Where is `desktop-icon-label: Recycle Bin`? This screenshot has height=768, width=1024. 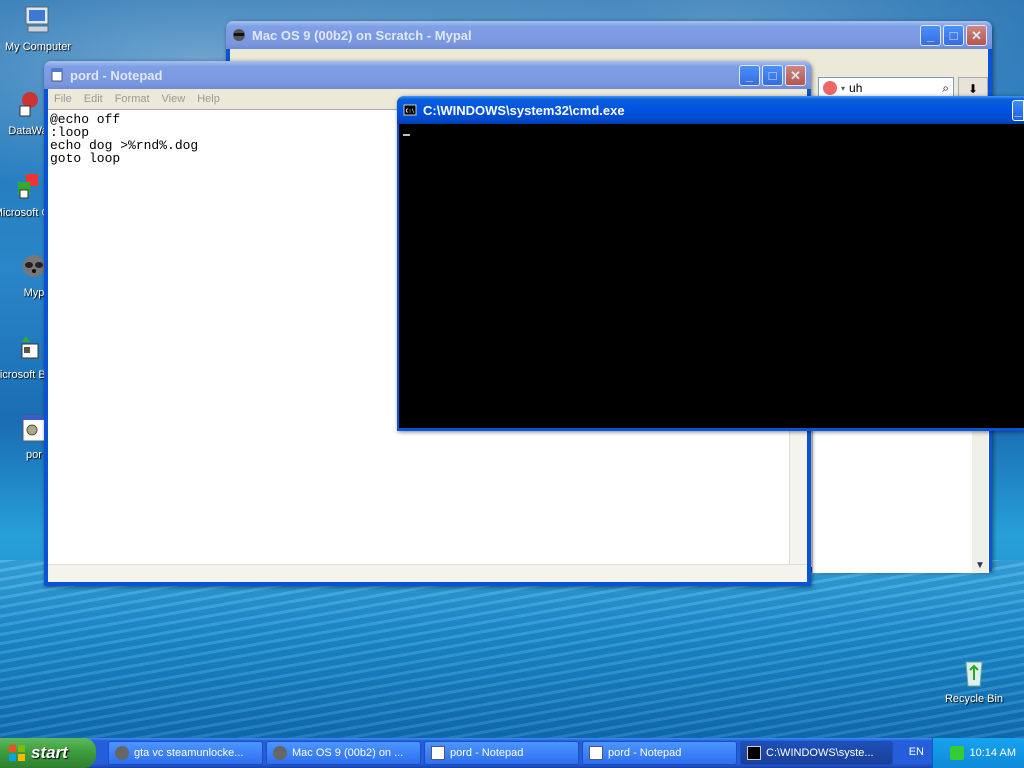 desktop-icon-label: Recycle Bin is located at coordinates (974, 699).